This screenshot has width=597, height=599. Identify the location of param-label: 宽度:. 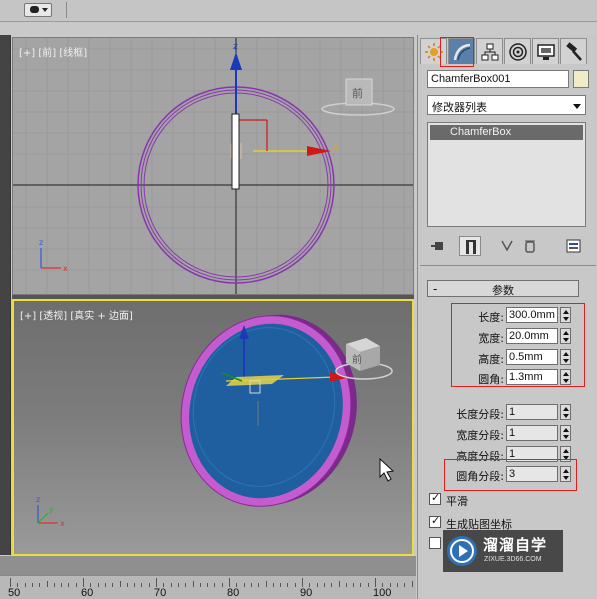
(491, 338).